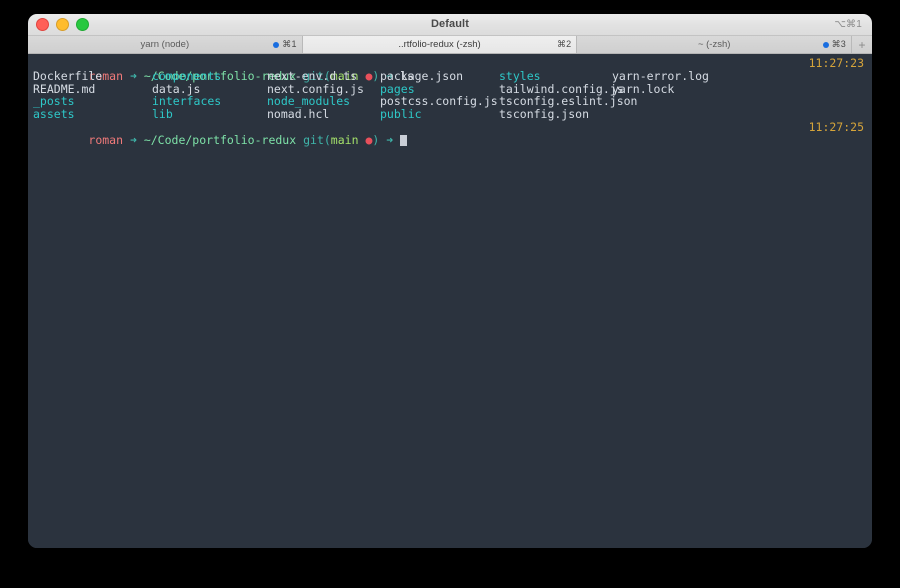 This screenshot has height=588, width=900. Describe the element at coordinates (133, 139) in the screenshot. I see `prompt-arrow-icon: ➜` at that location.